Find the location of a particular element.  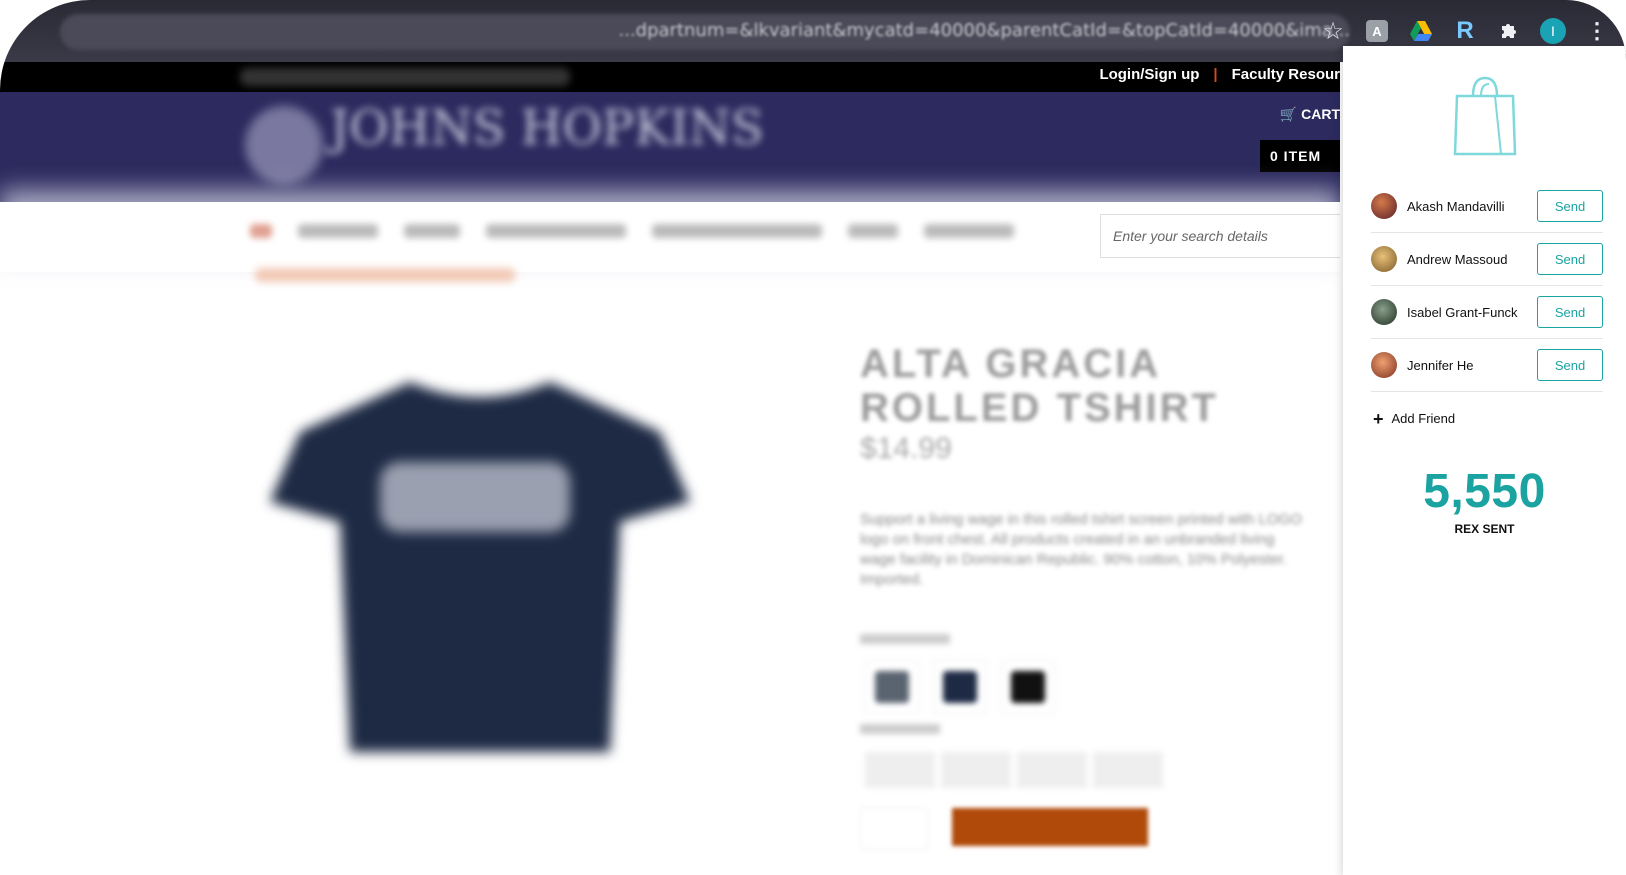

rex-extension-icon: R is located at coordinates (1465, 31).